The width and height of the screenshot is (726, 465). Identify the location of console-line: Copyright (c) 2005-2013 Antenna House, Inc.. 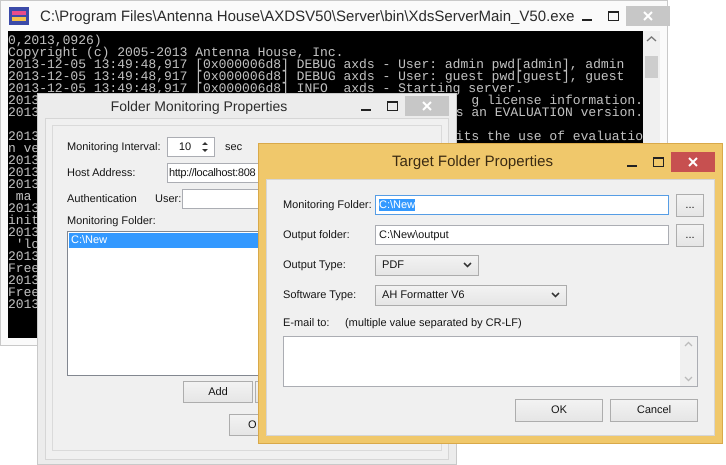
(176, 53).